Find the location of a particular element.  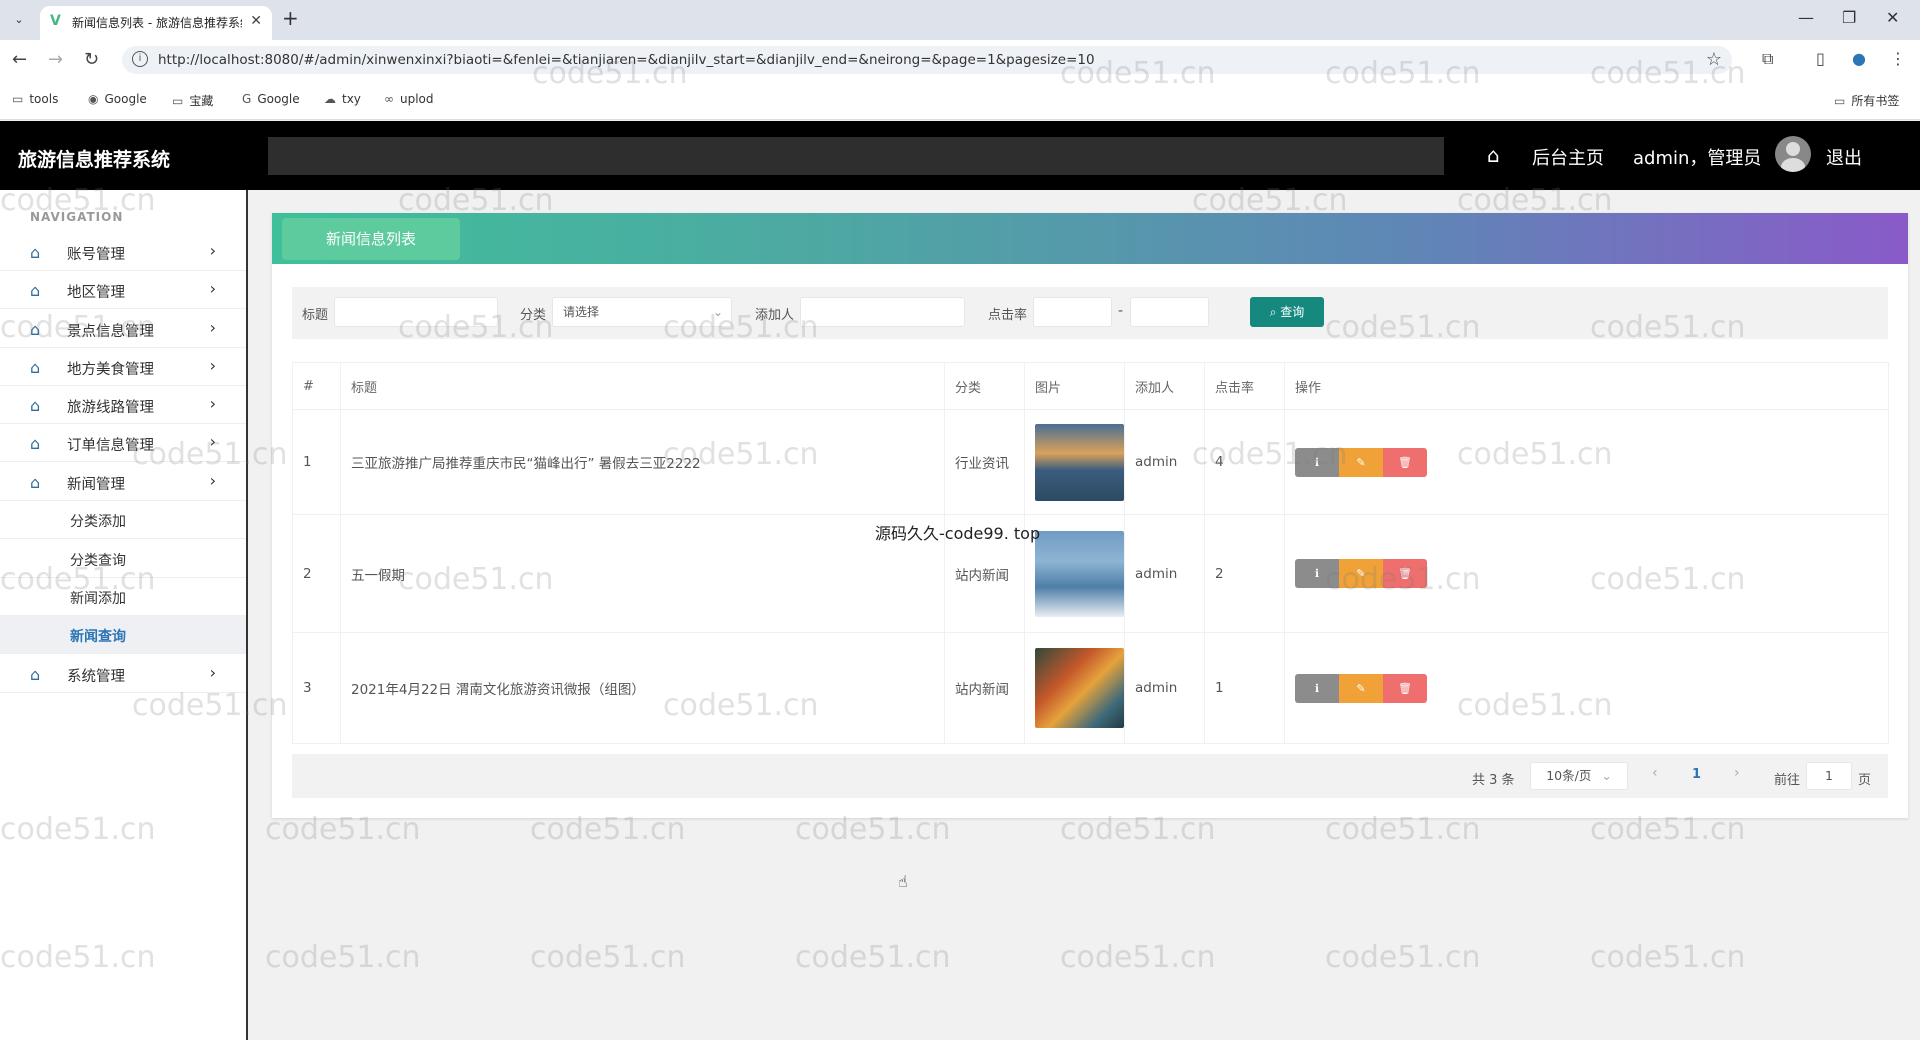

sidebar-subitem-news-add: 新闻添加 is located at coordinates (123, 597).